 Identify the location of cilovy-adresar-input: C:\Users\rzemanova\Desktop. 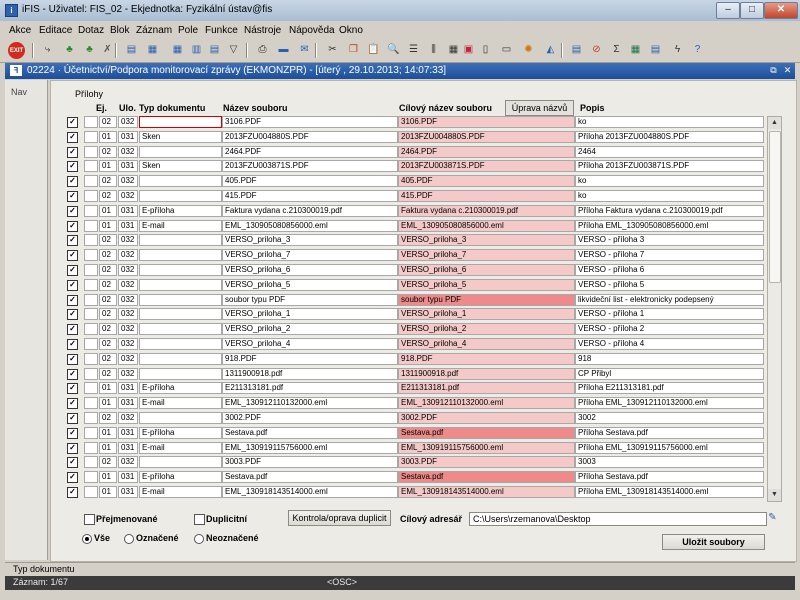
(618, 519).